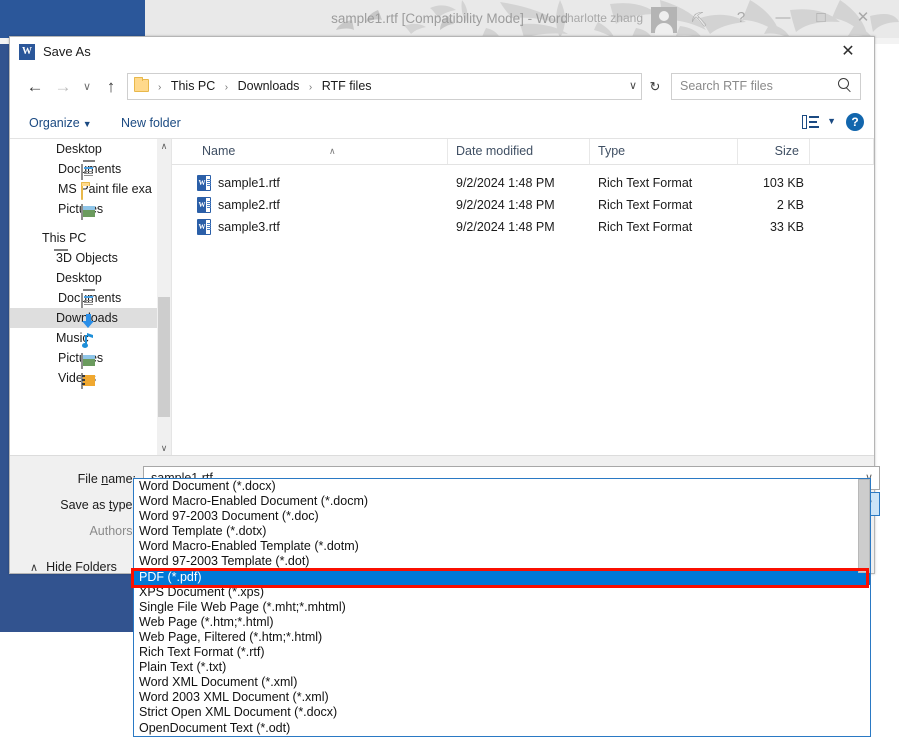  Describe the element at coordinates (810, 122) in the screenshot. I see `change-view-icon` at that location.